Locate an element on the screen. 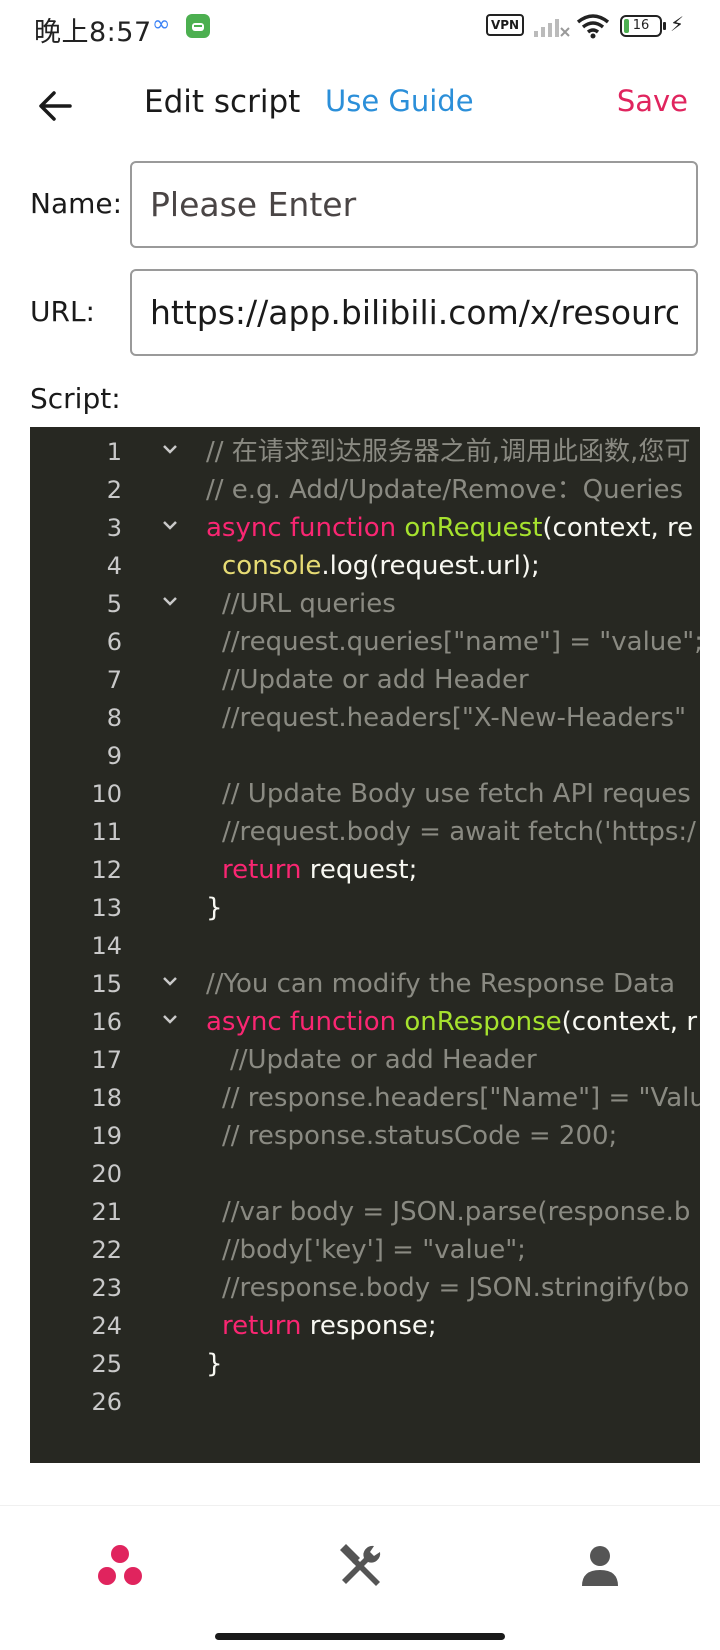  battery-cap is located at coordinates (664, 26).